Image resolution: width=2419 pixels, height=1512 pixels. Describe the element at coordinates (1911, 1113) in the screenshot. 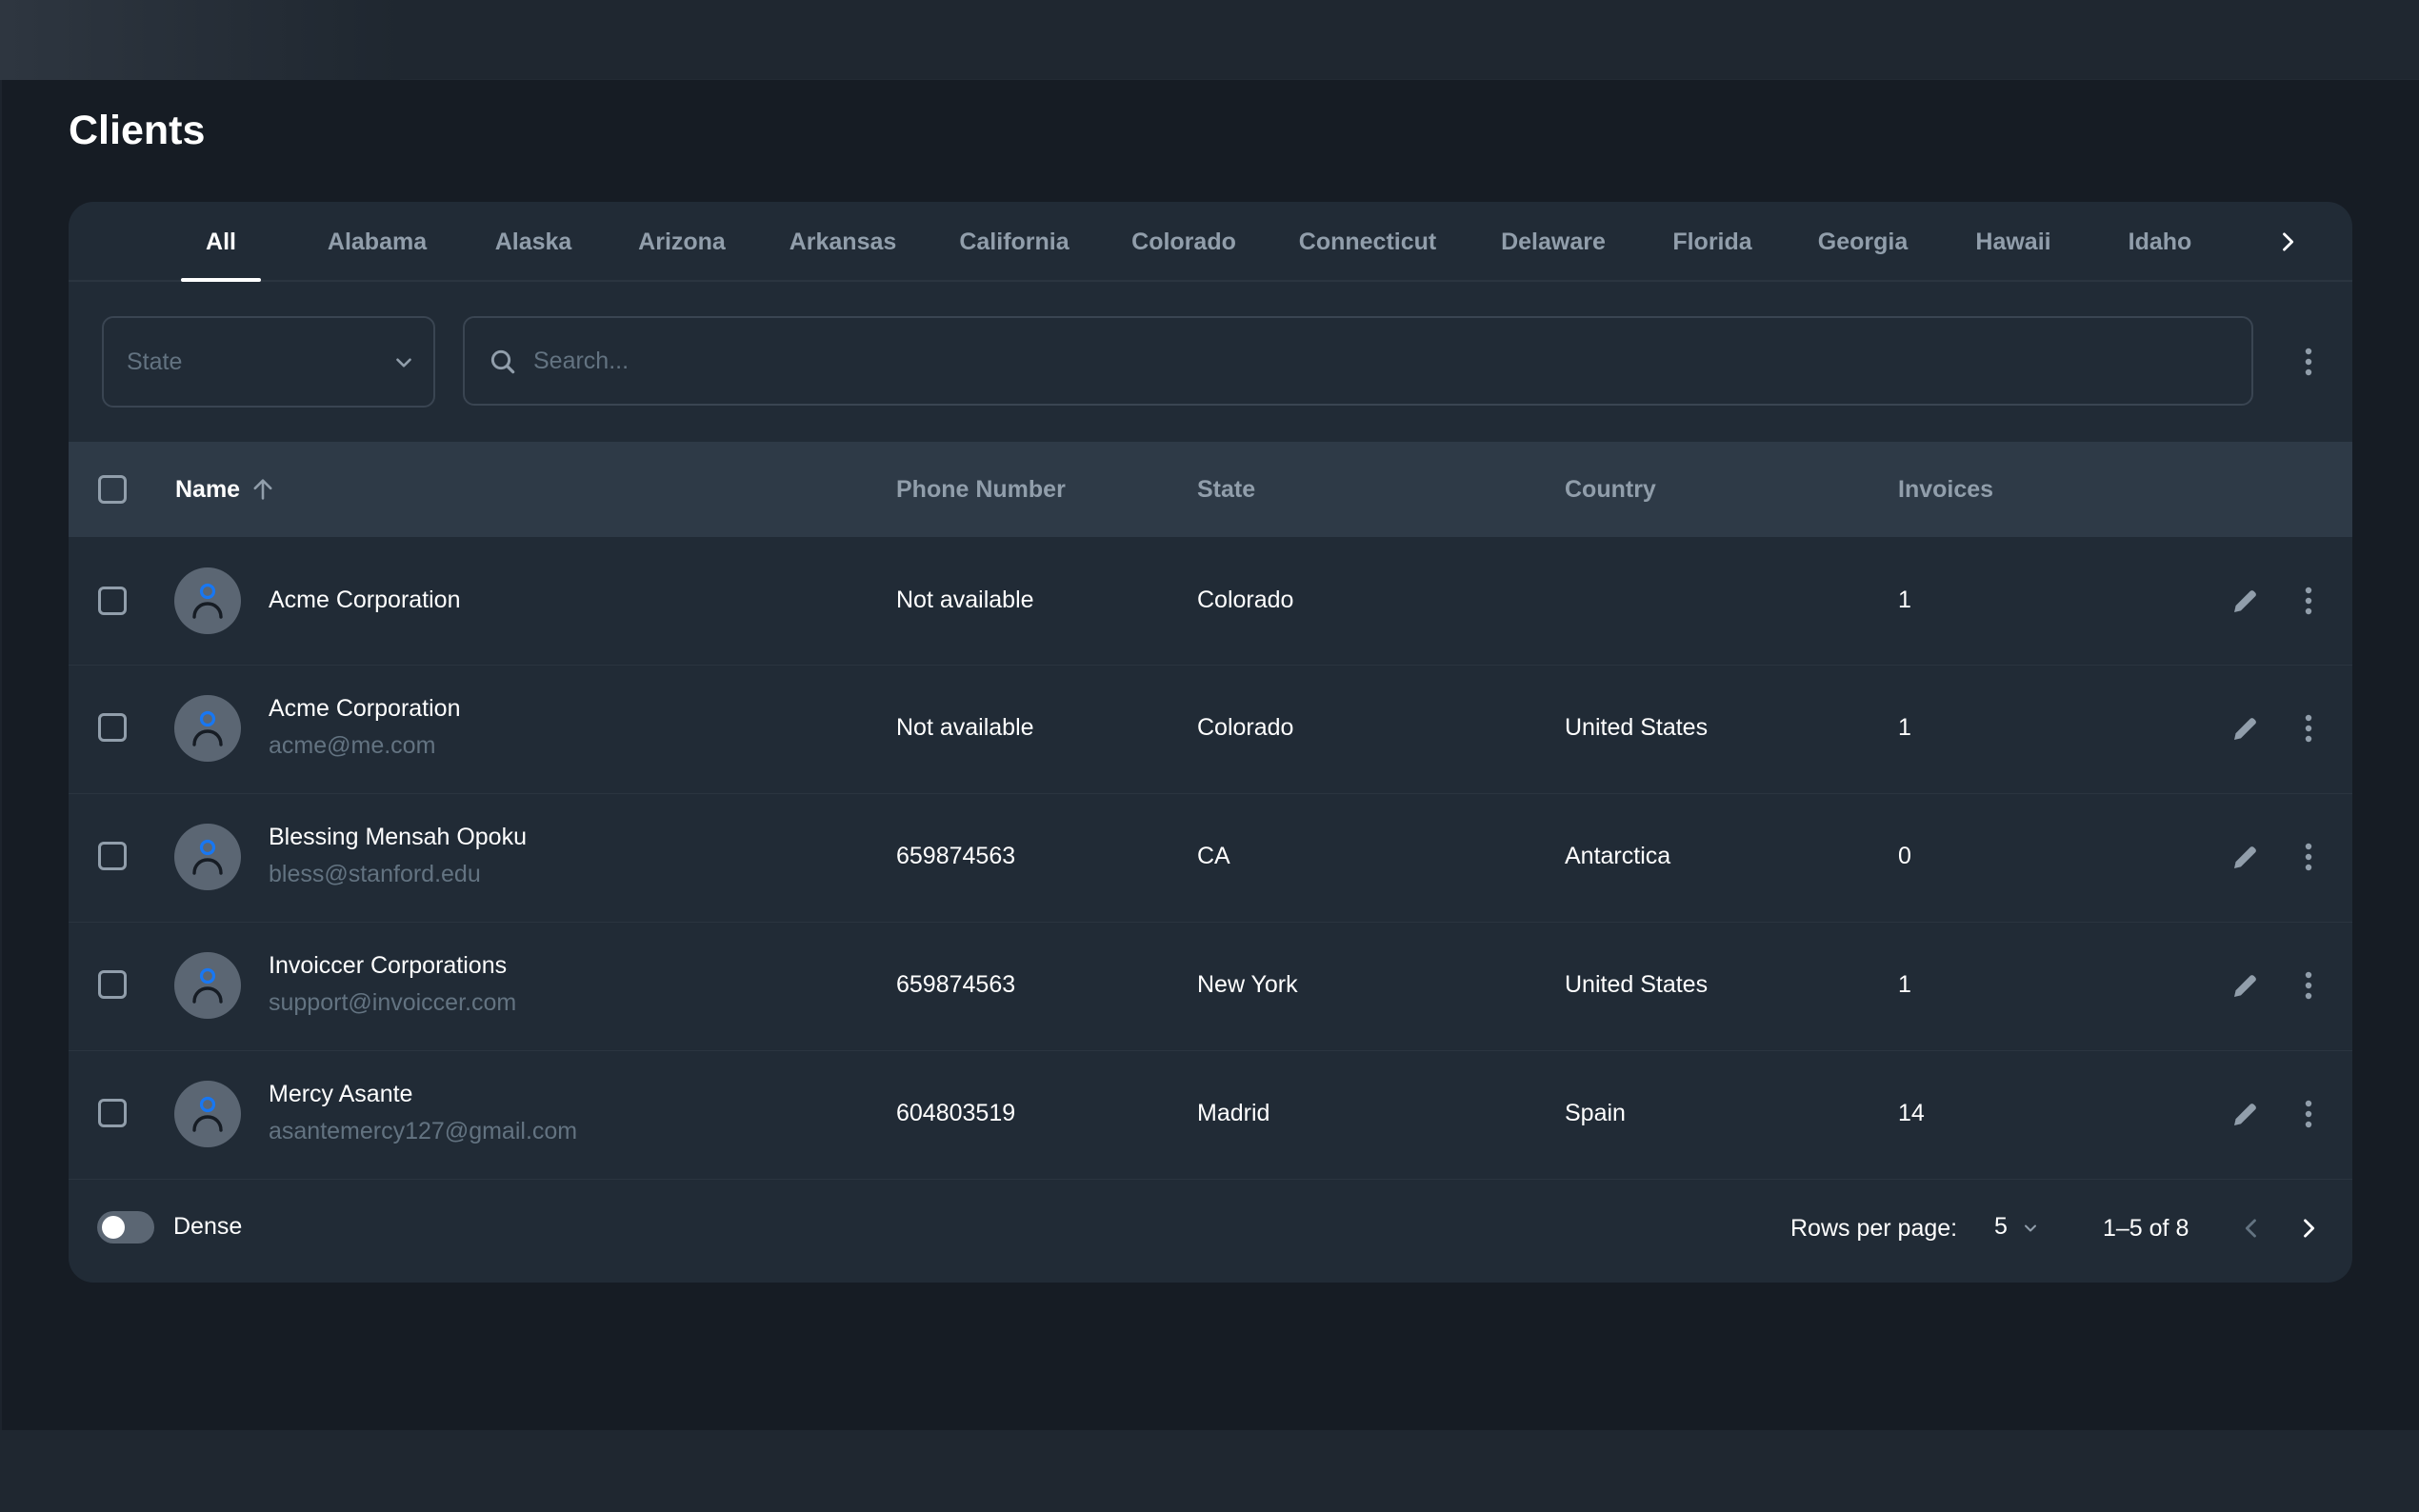

I see `client-invoices: 14` at that location.